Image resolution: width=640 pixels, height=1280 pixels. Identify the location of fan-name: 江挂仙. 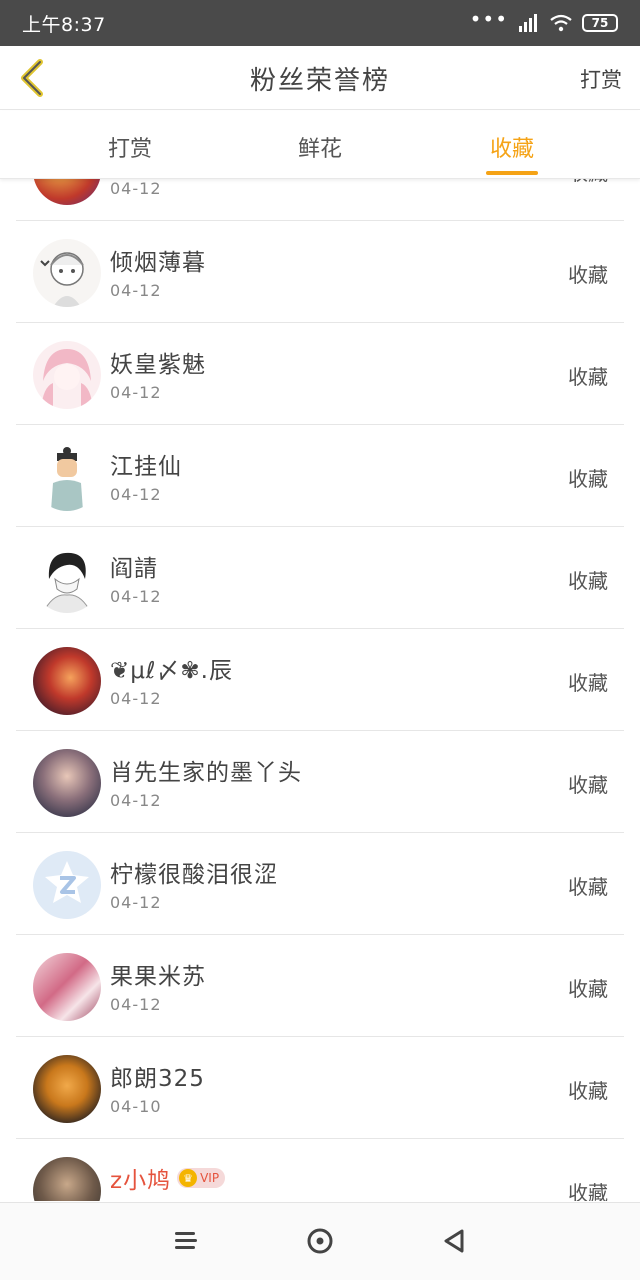
(146, 467).